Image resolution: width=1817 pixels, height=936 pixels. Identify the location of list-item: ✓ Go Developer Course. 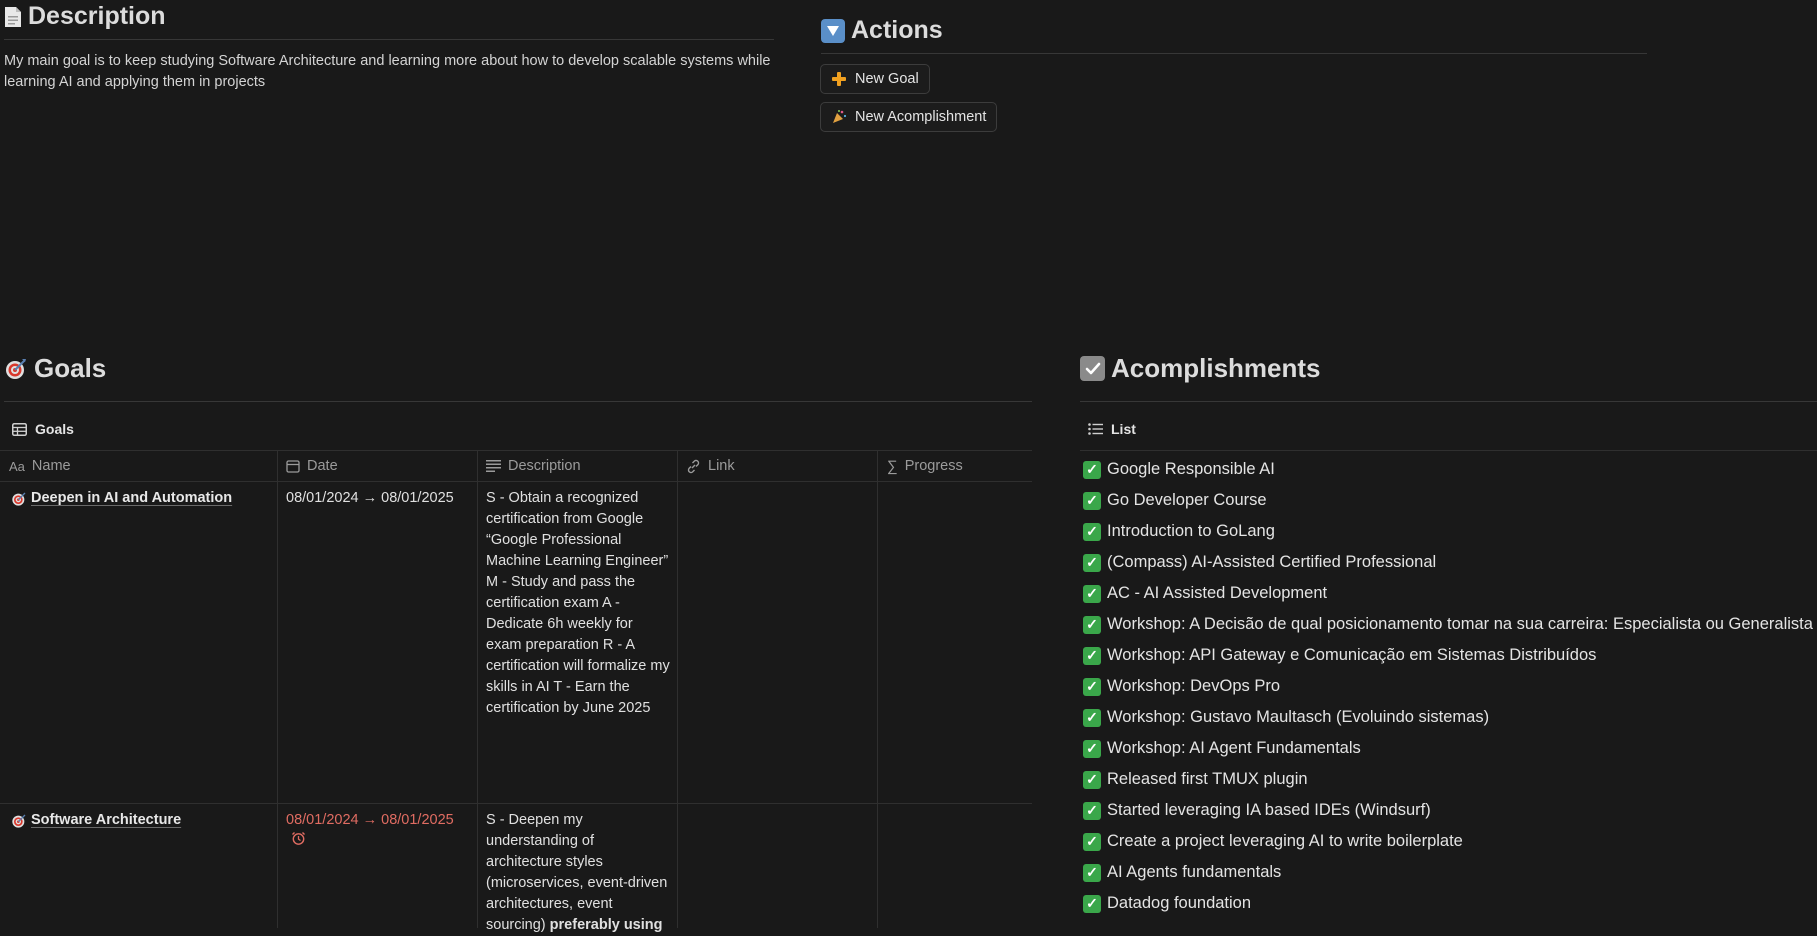
(1175, 500).